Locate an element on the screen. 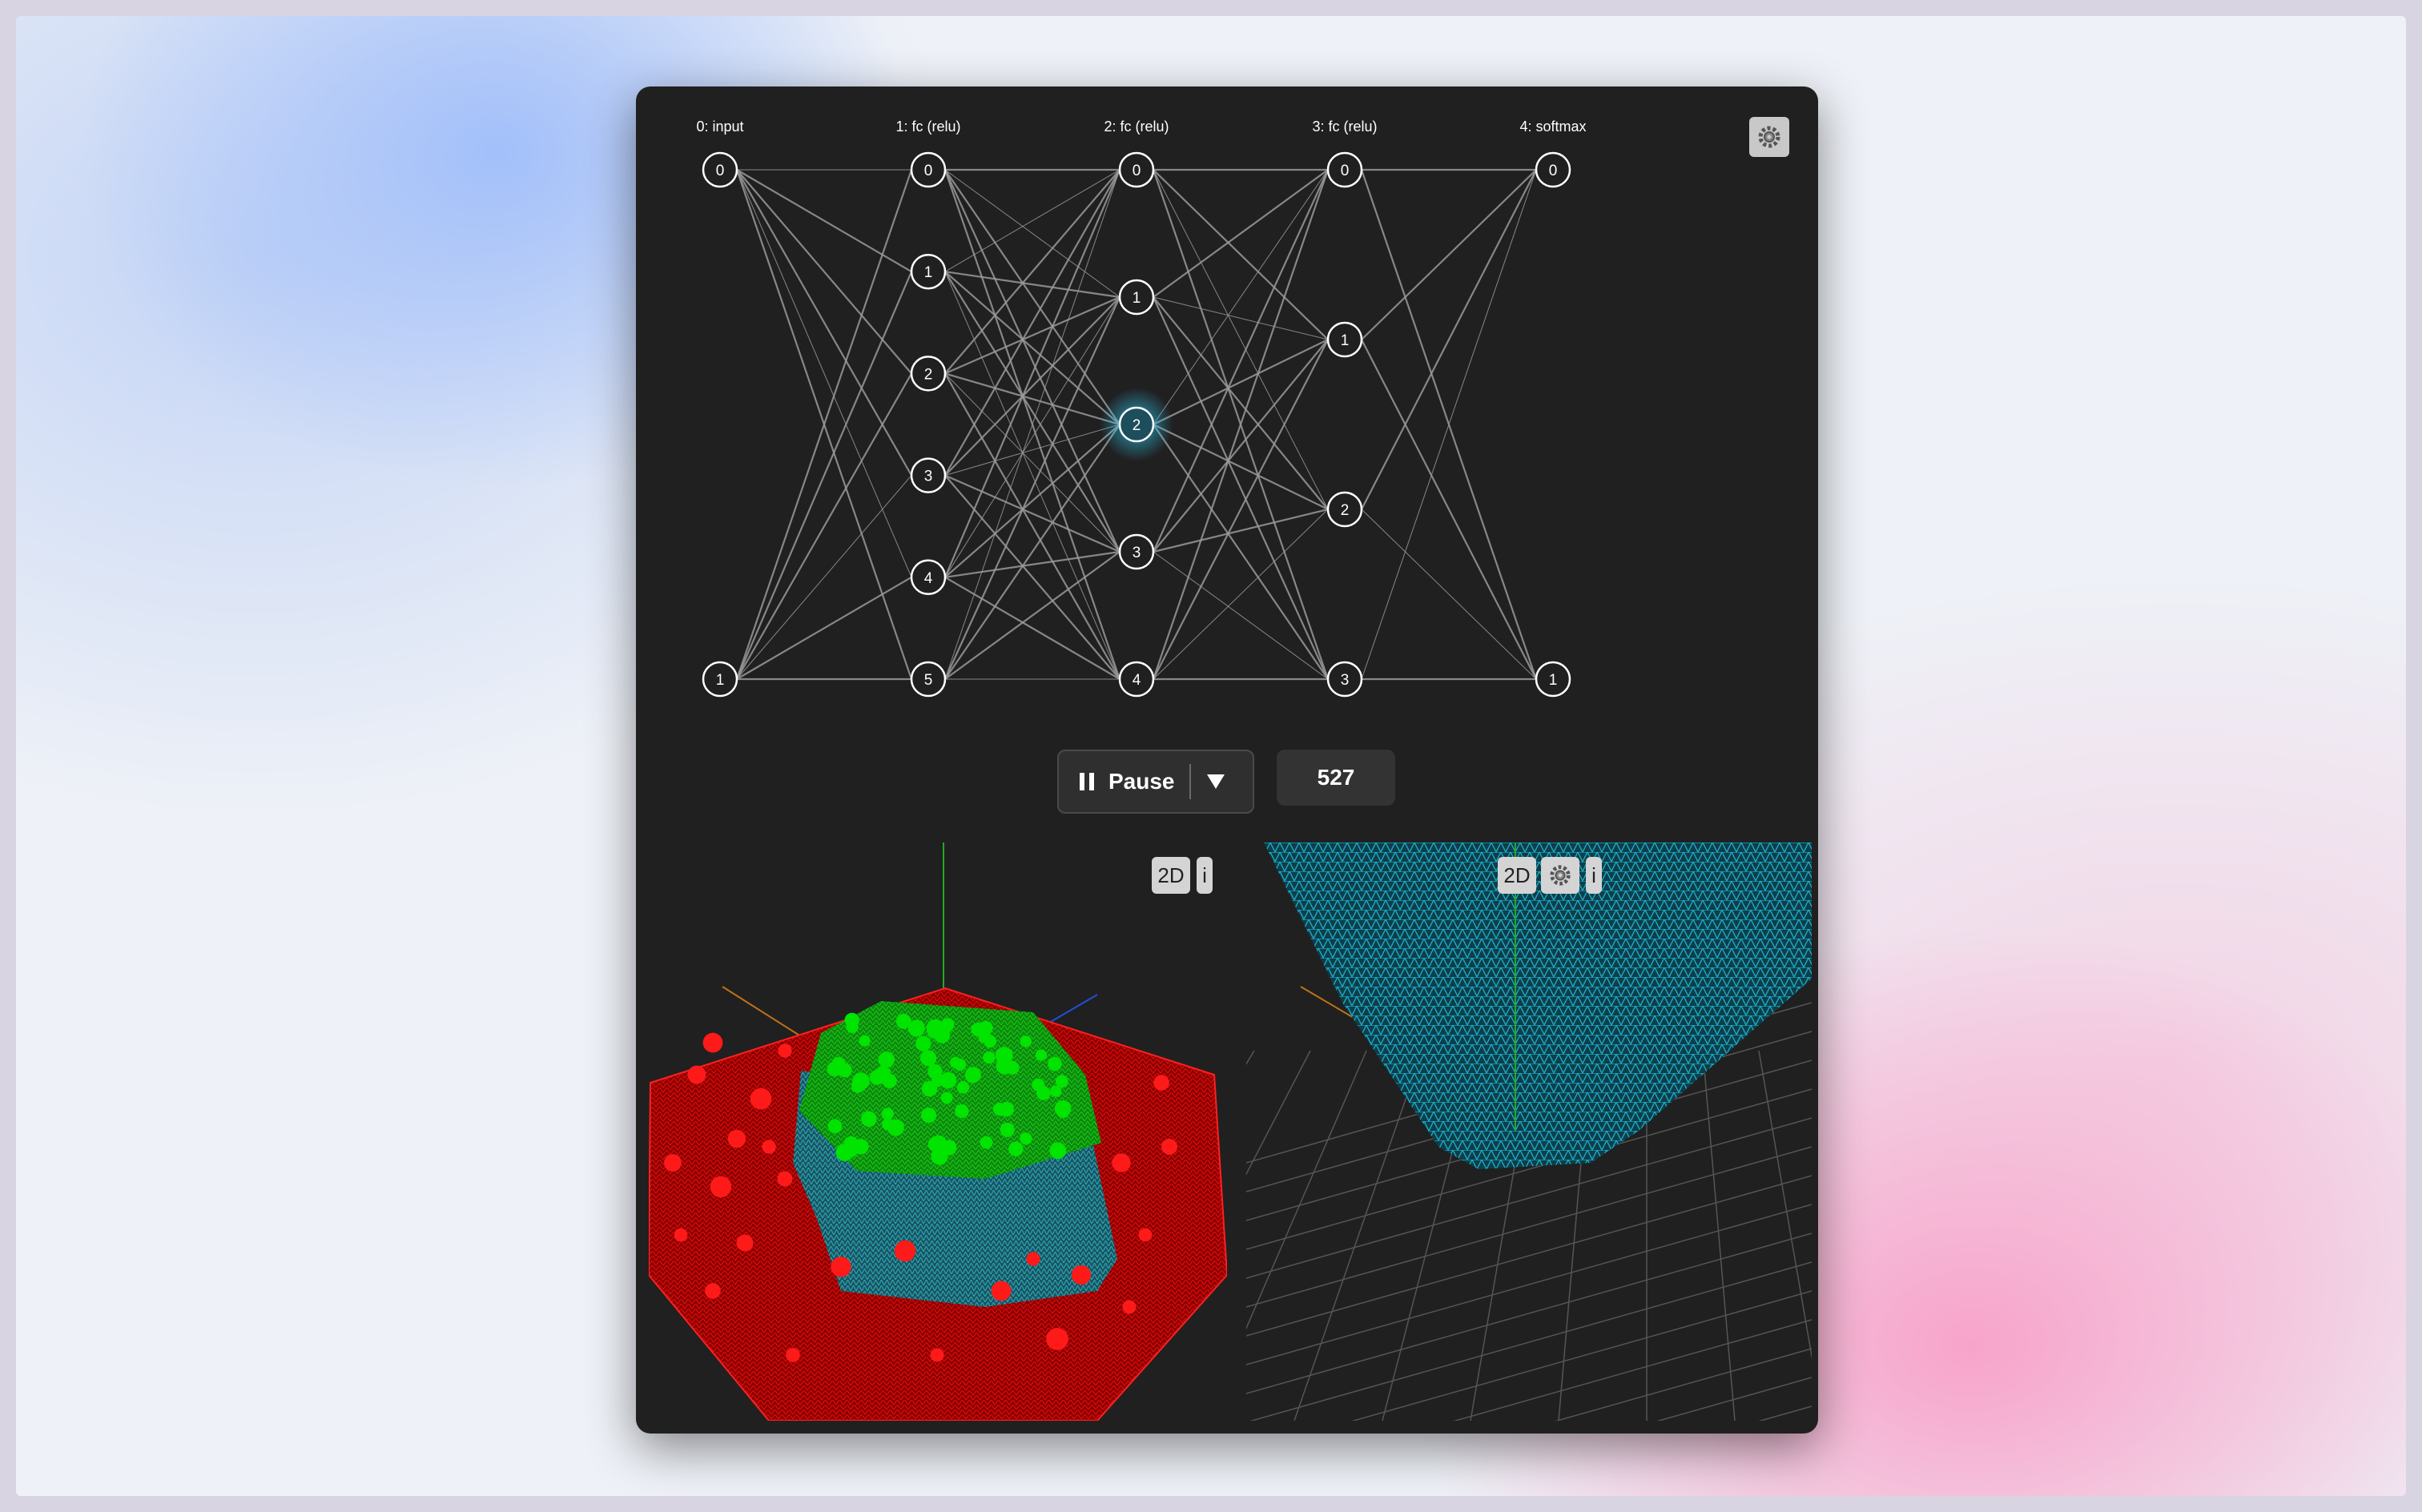 This screenshot has height=1512, width=2422. neuron-label: 3 is located at coordinates (1345, 680).